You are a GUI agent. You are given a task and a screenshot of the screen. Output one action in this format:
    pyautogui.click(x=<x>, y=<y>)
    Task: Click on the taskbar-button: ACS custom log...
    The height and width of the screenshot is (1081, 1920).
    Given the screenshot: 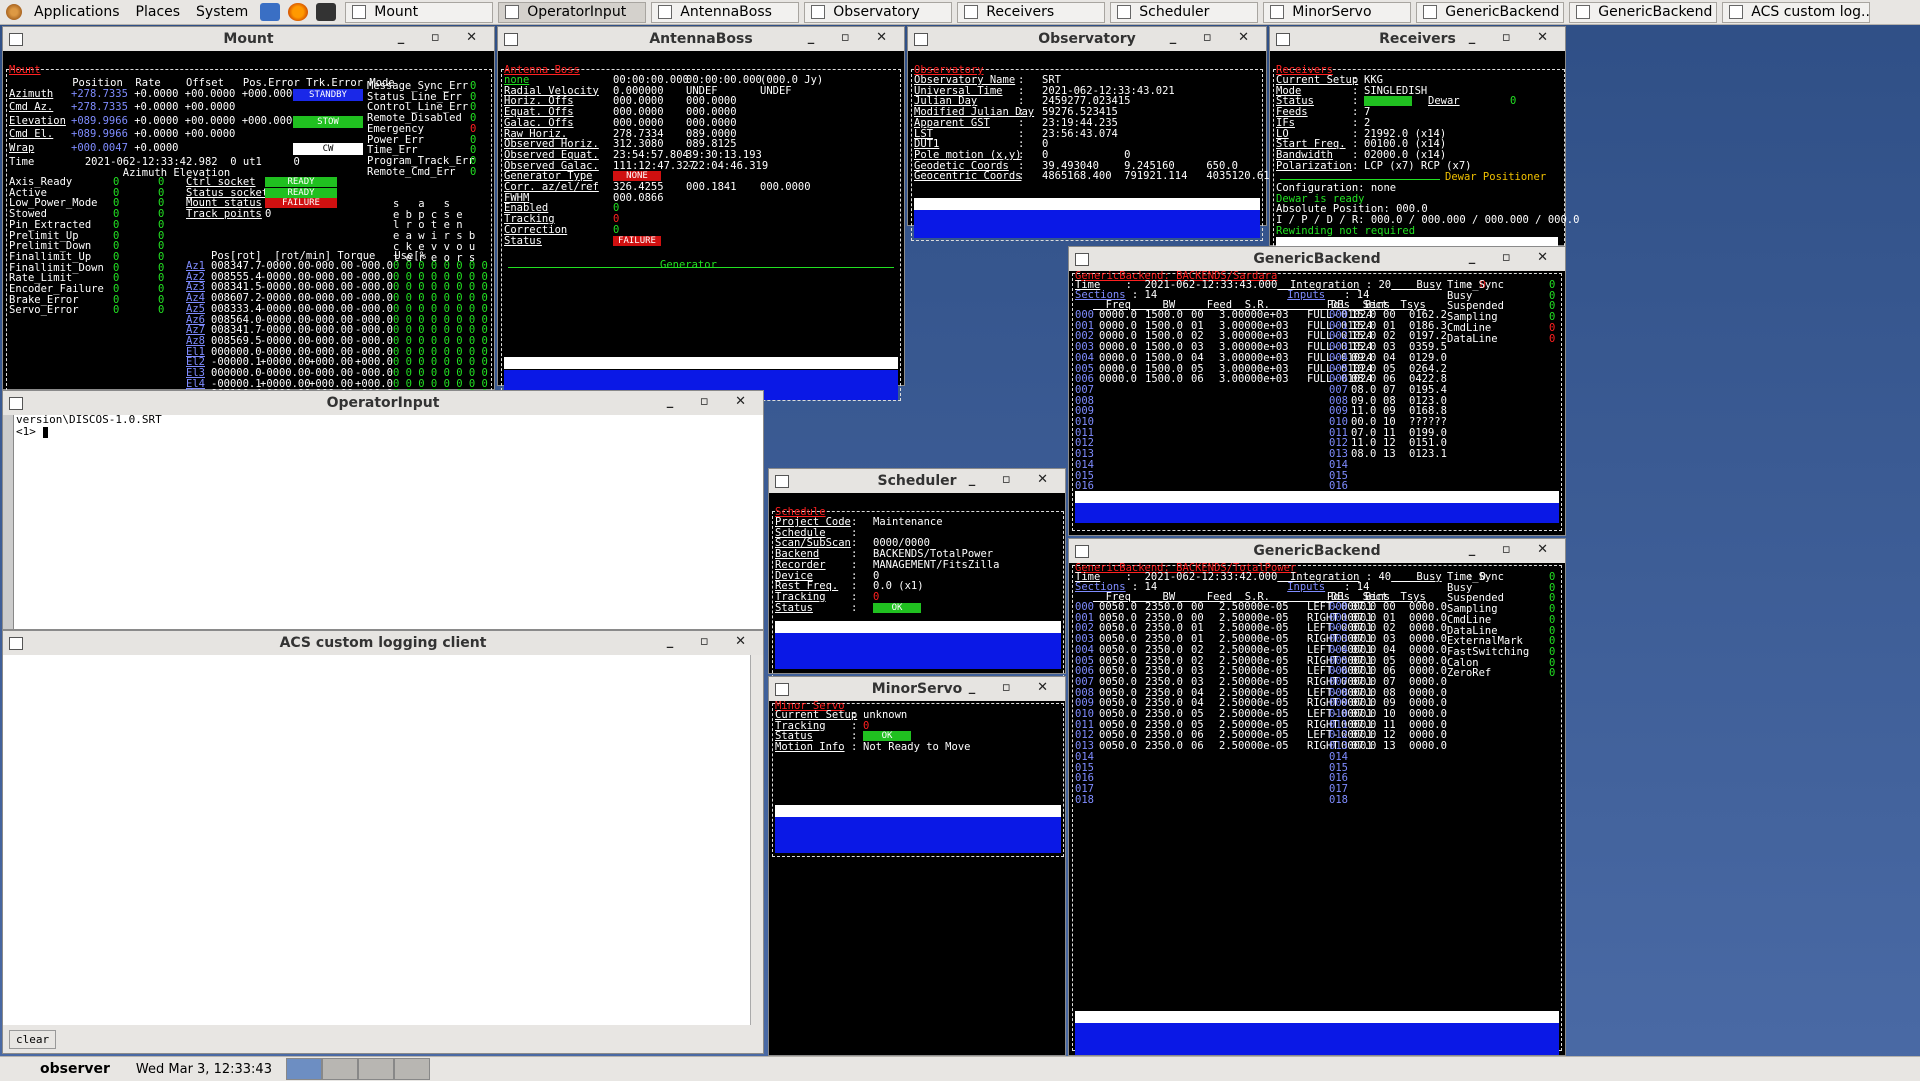 What is the action you would take?
    pyautogui.click(x=1796, y=12)
    